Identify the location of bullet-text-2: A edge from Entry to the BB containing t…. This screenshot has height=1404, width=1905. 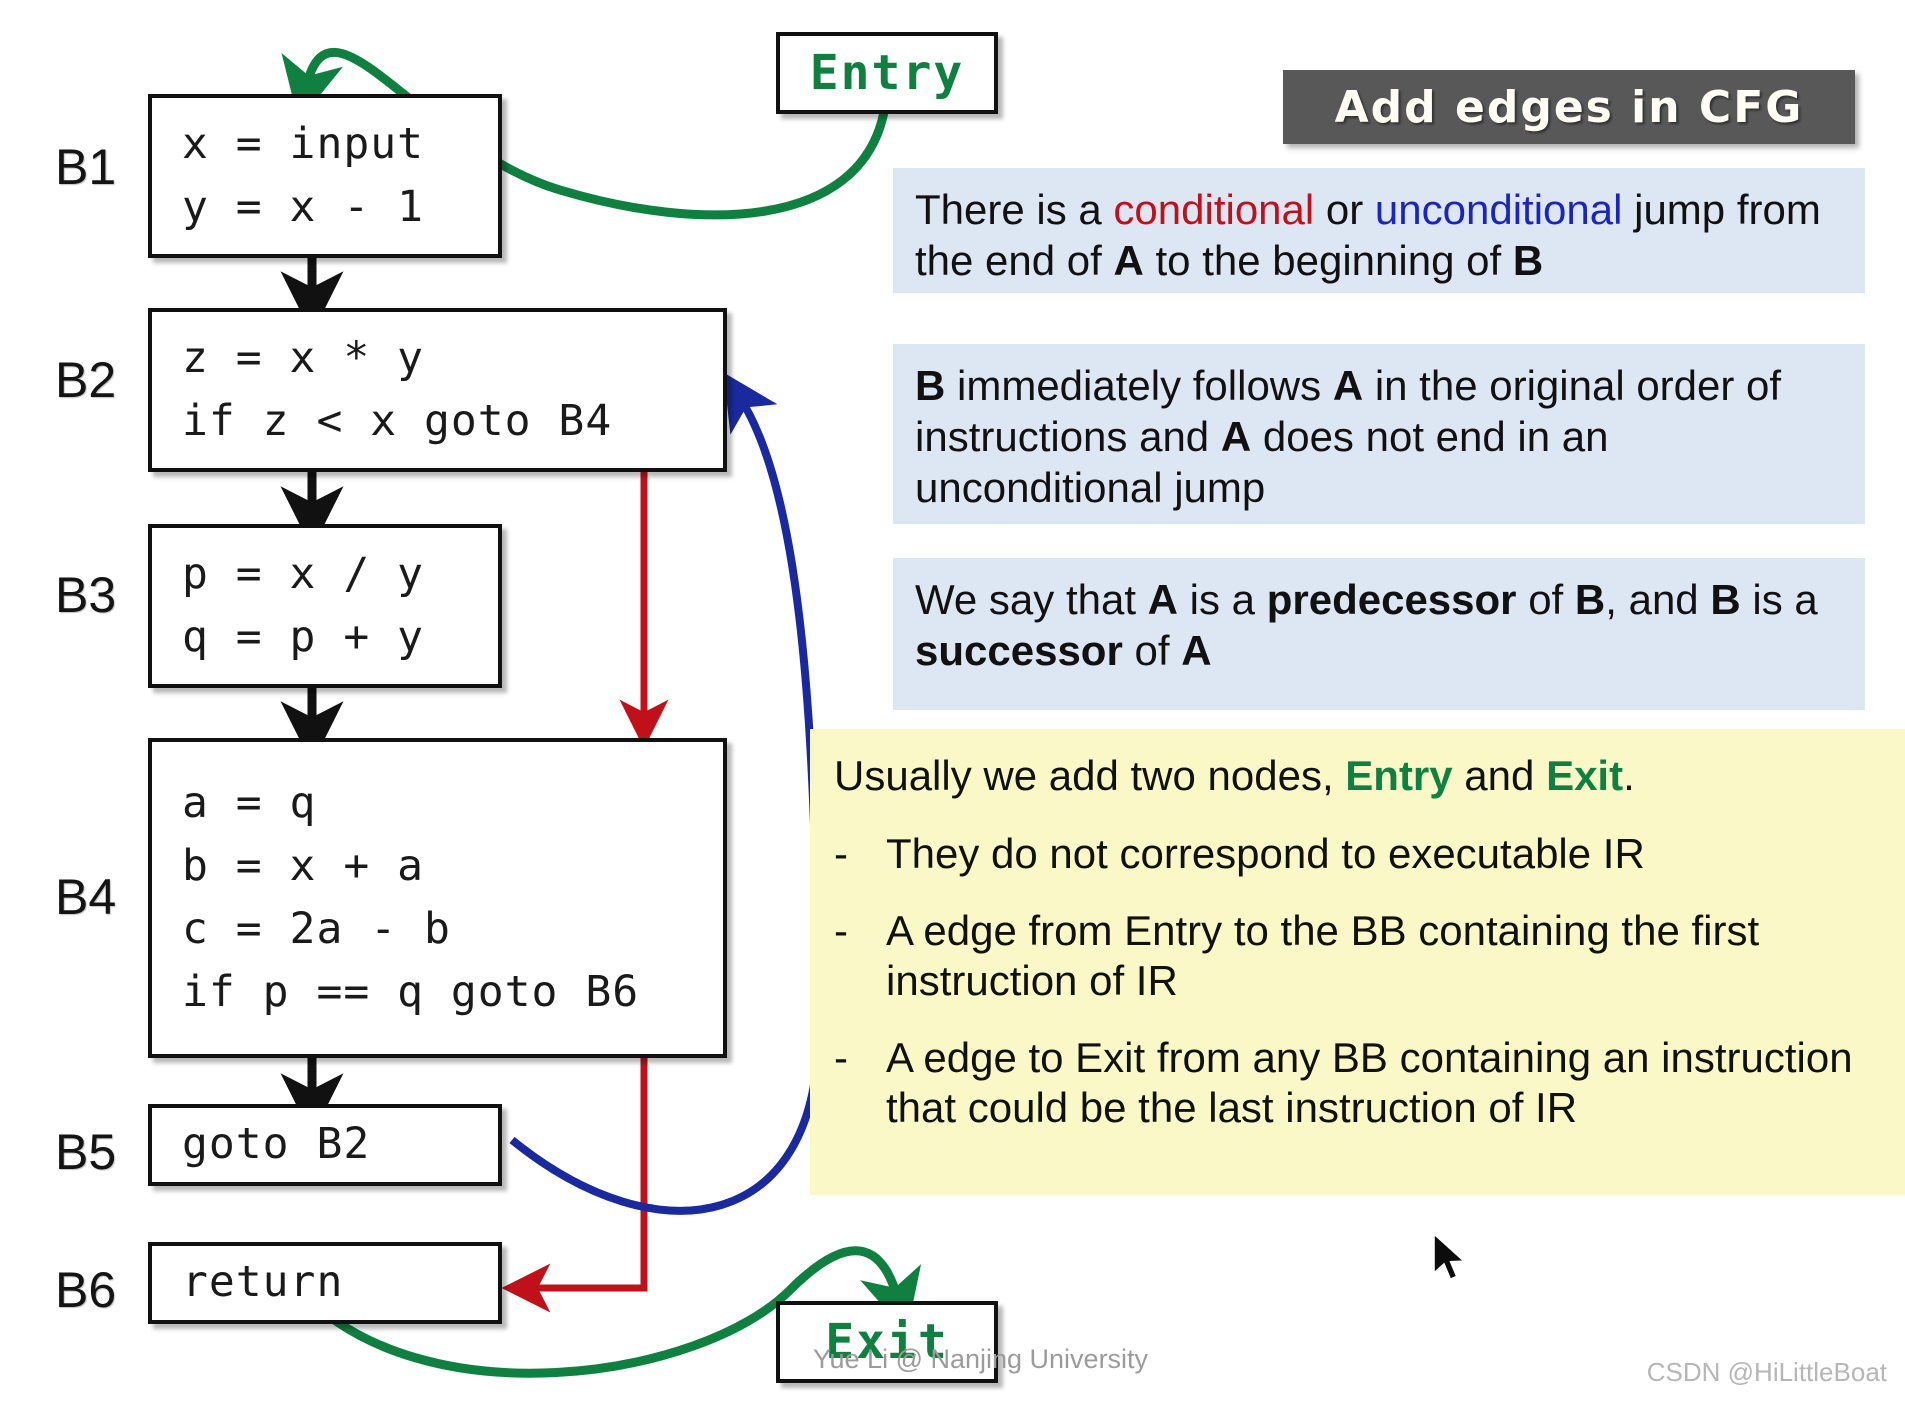
(1323, 955).